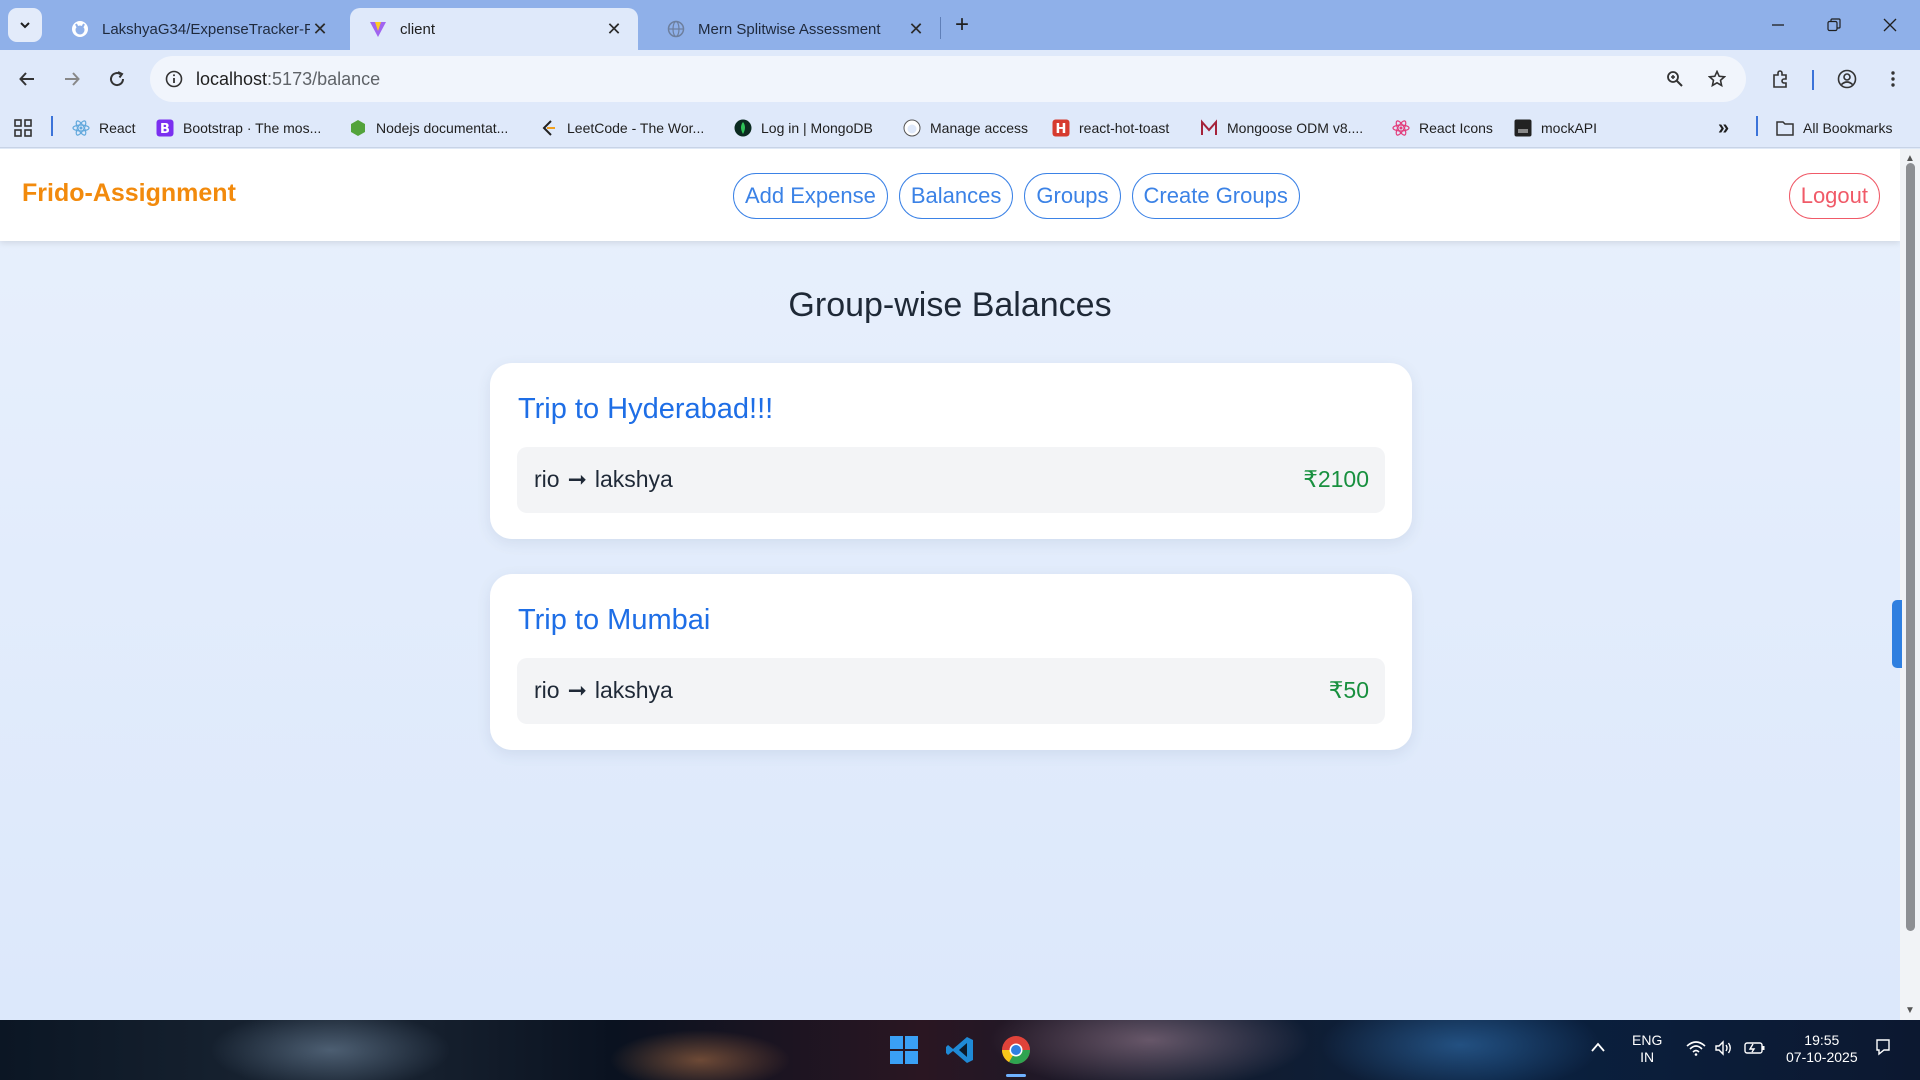  I want to click on leetcode-icon, so click(549, 128).